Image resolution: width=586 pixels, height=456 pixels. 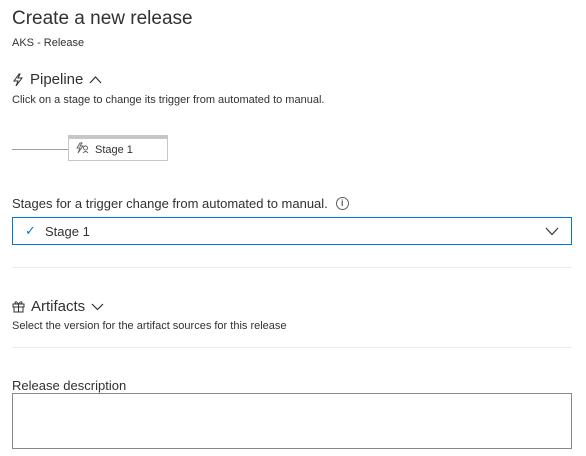 I want to click on checkmark-icon: ✓, so click(x=30, y=230).